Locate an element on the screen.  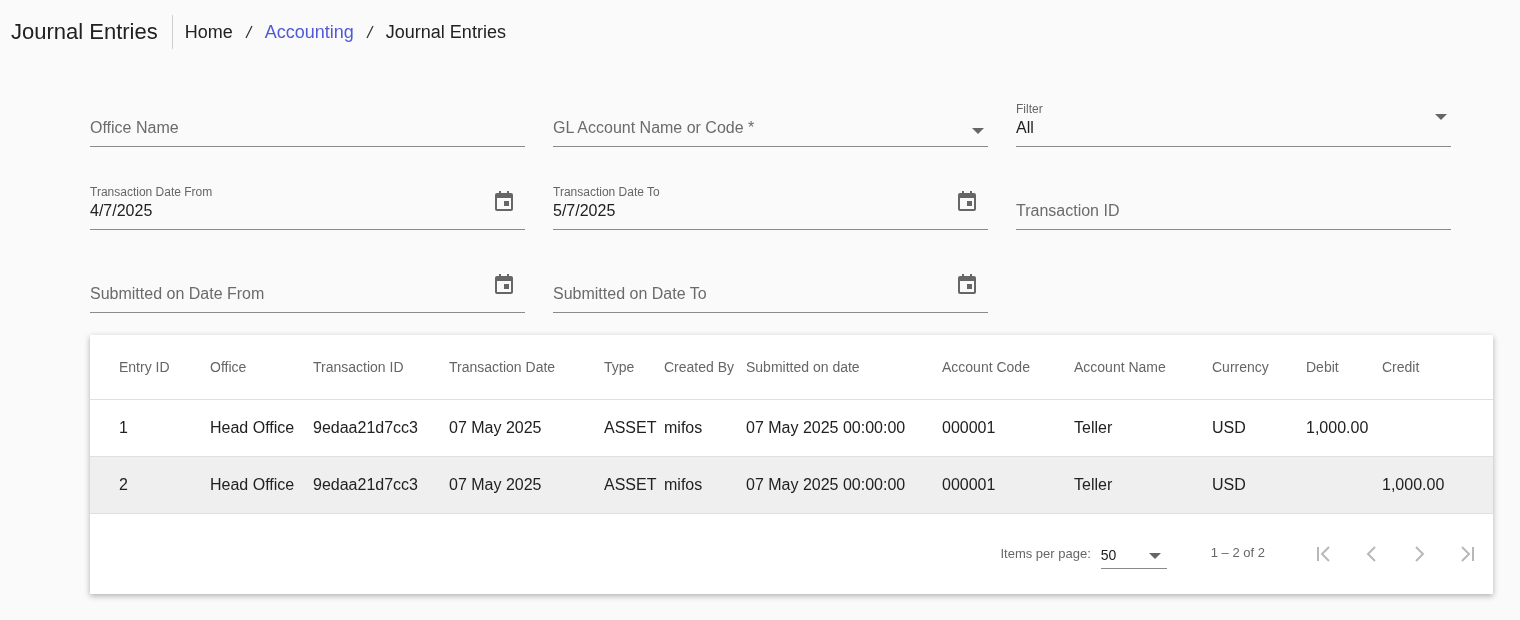
column-header: Account Name is located at coordinates (1143, 367).